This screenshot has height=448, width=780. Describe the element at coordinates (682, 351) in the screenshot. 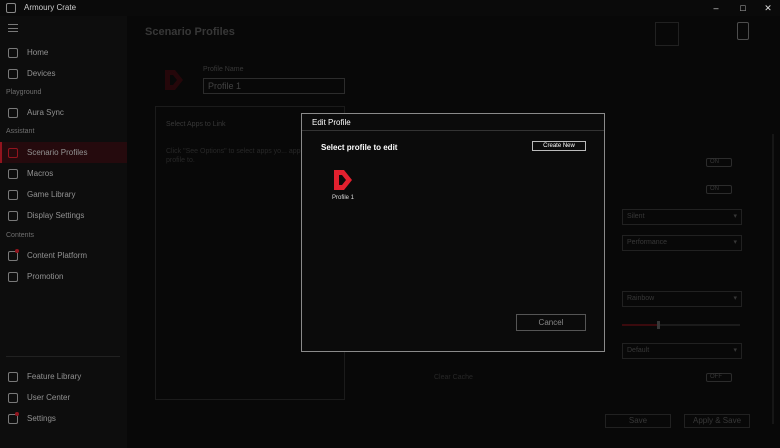

I see `sound-dropdown: Default` at that location.